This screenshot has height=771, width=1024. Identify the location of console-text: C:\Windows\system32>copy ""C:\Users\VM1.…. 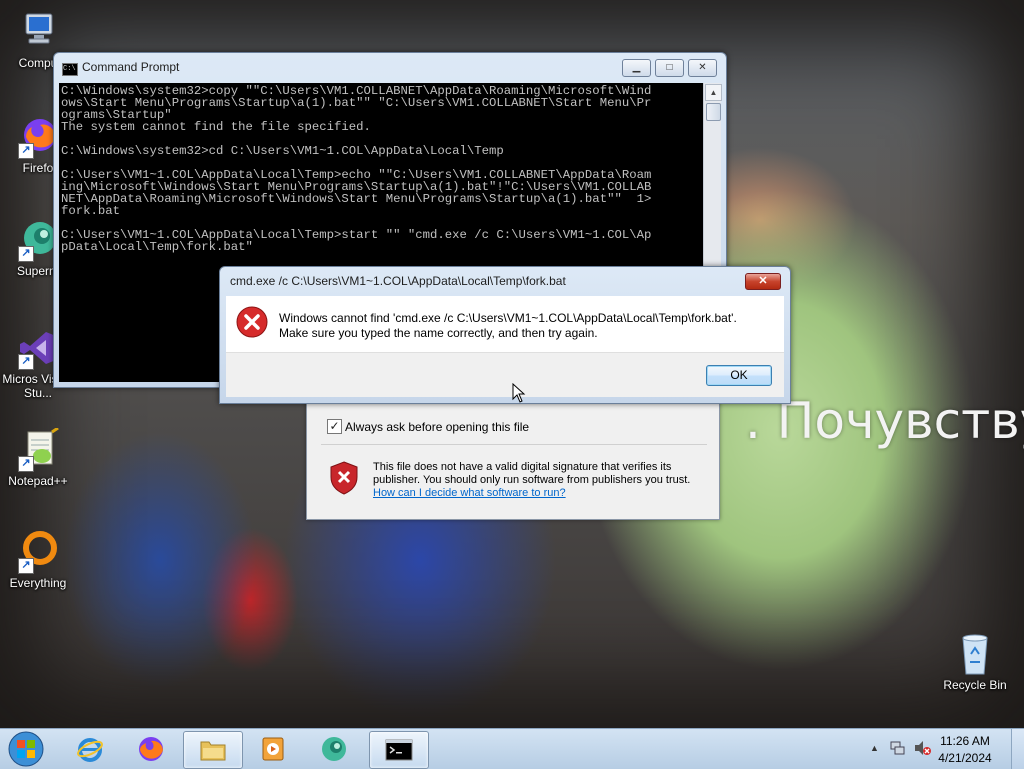
(382, 169).